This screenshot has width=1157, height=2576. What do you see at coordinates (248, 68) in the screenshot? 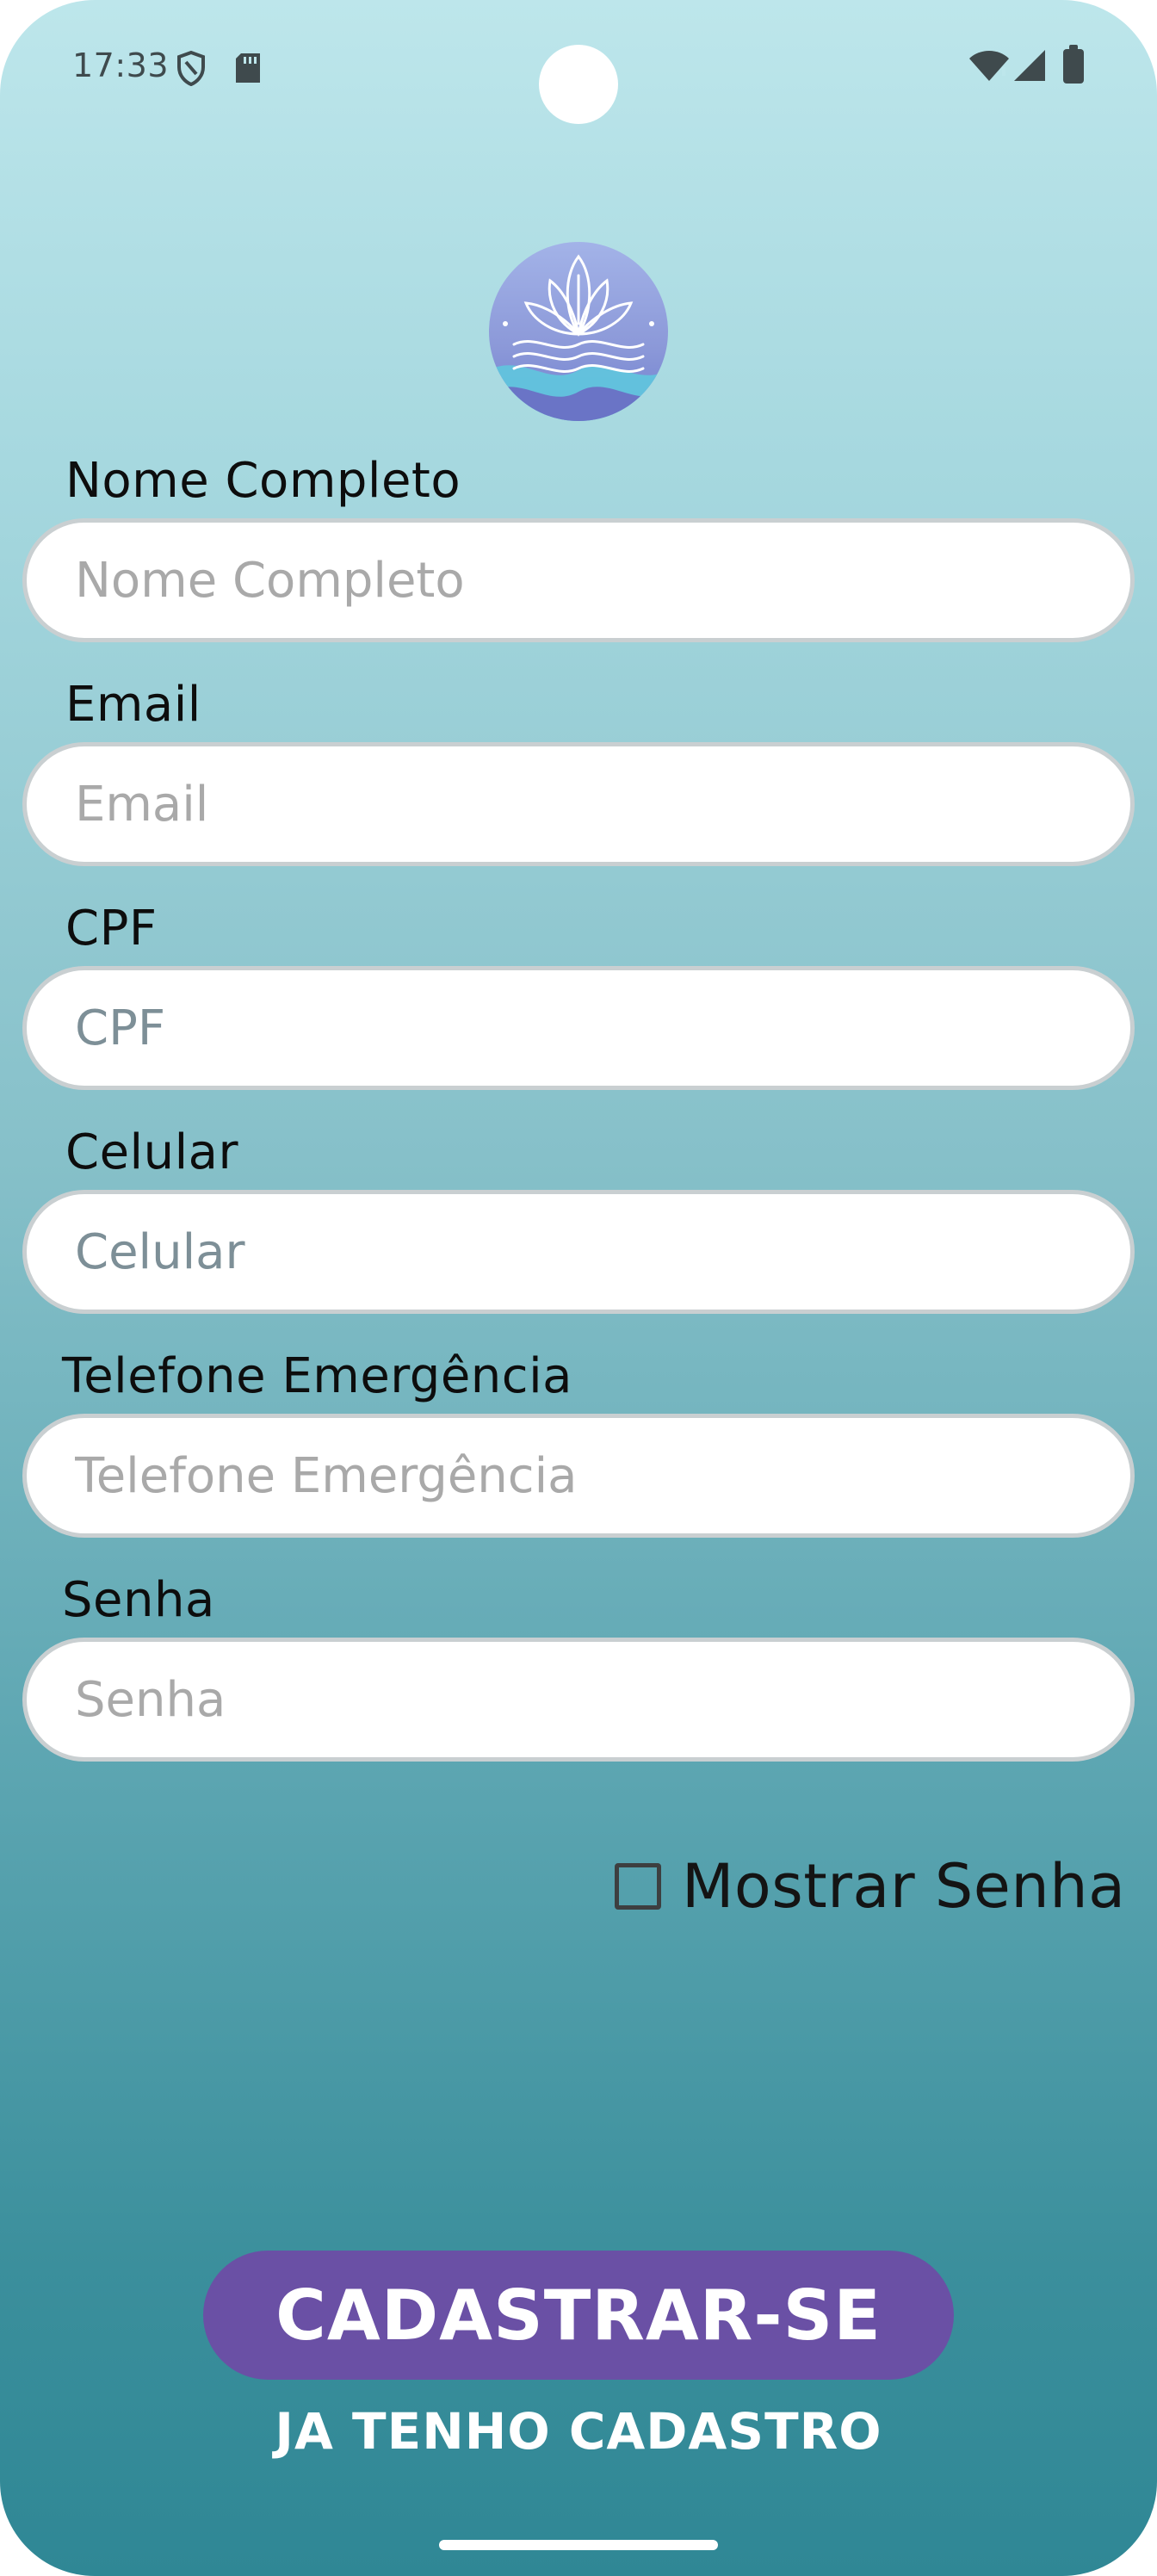
I see `sd-card-icon` at bounding box center [248, 68].